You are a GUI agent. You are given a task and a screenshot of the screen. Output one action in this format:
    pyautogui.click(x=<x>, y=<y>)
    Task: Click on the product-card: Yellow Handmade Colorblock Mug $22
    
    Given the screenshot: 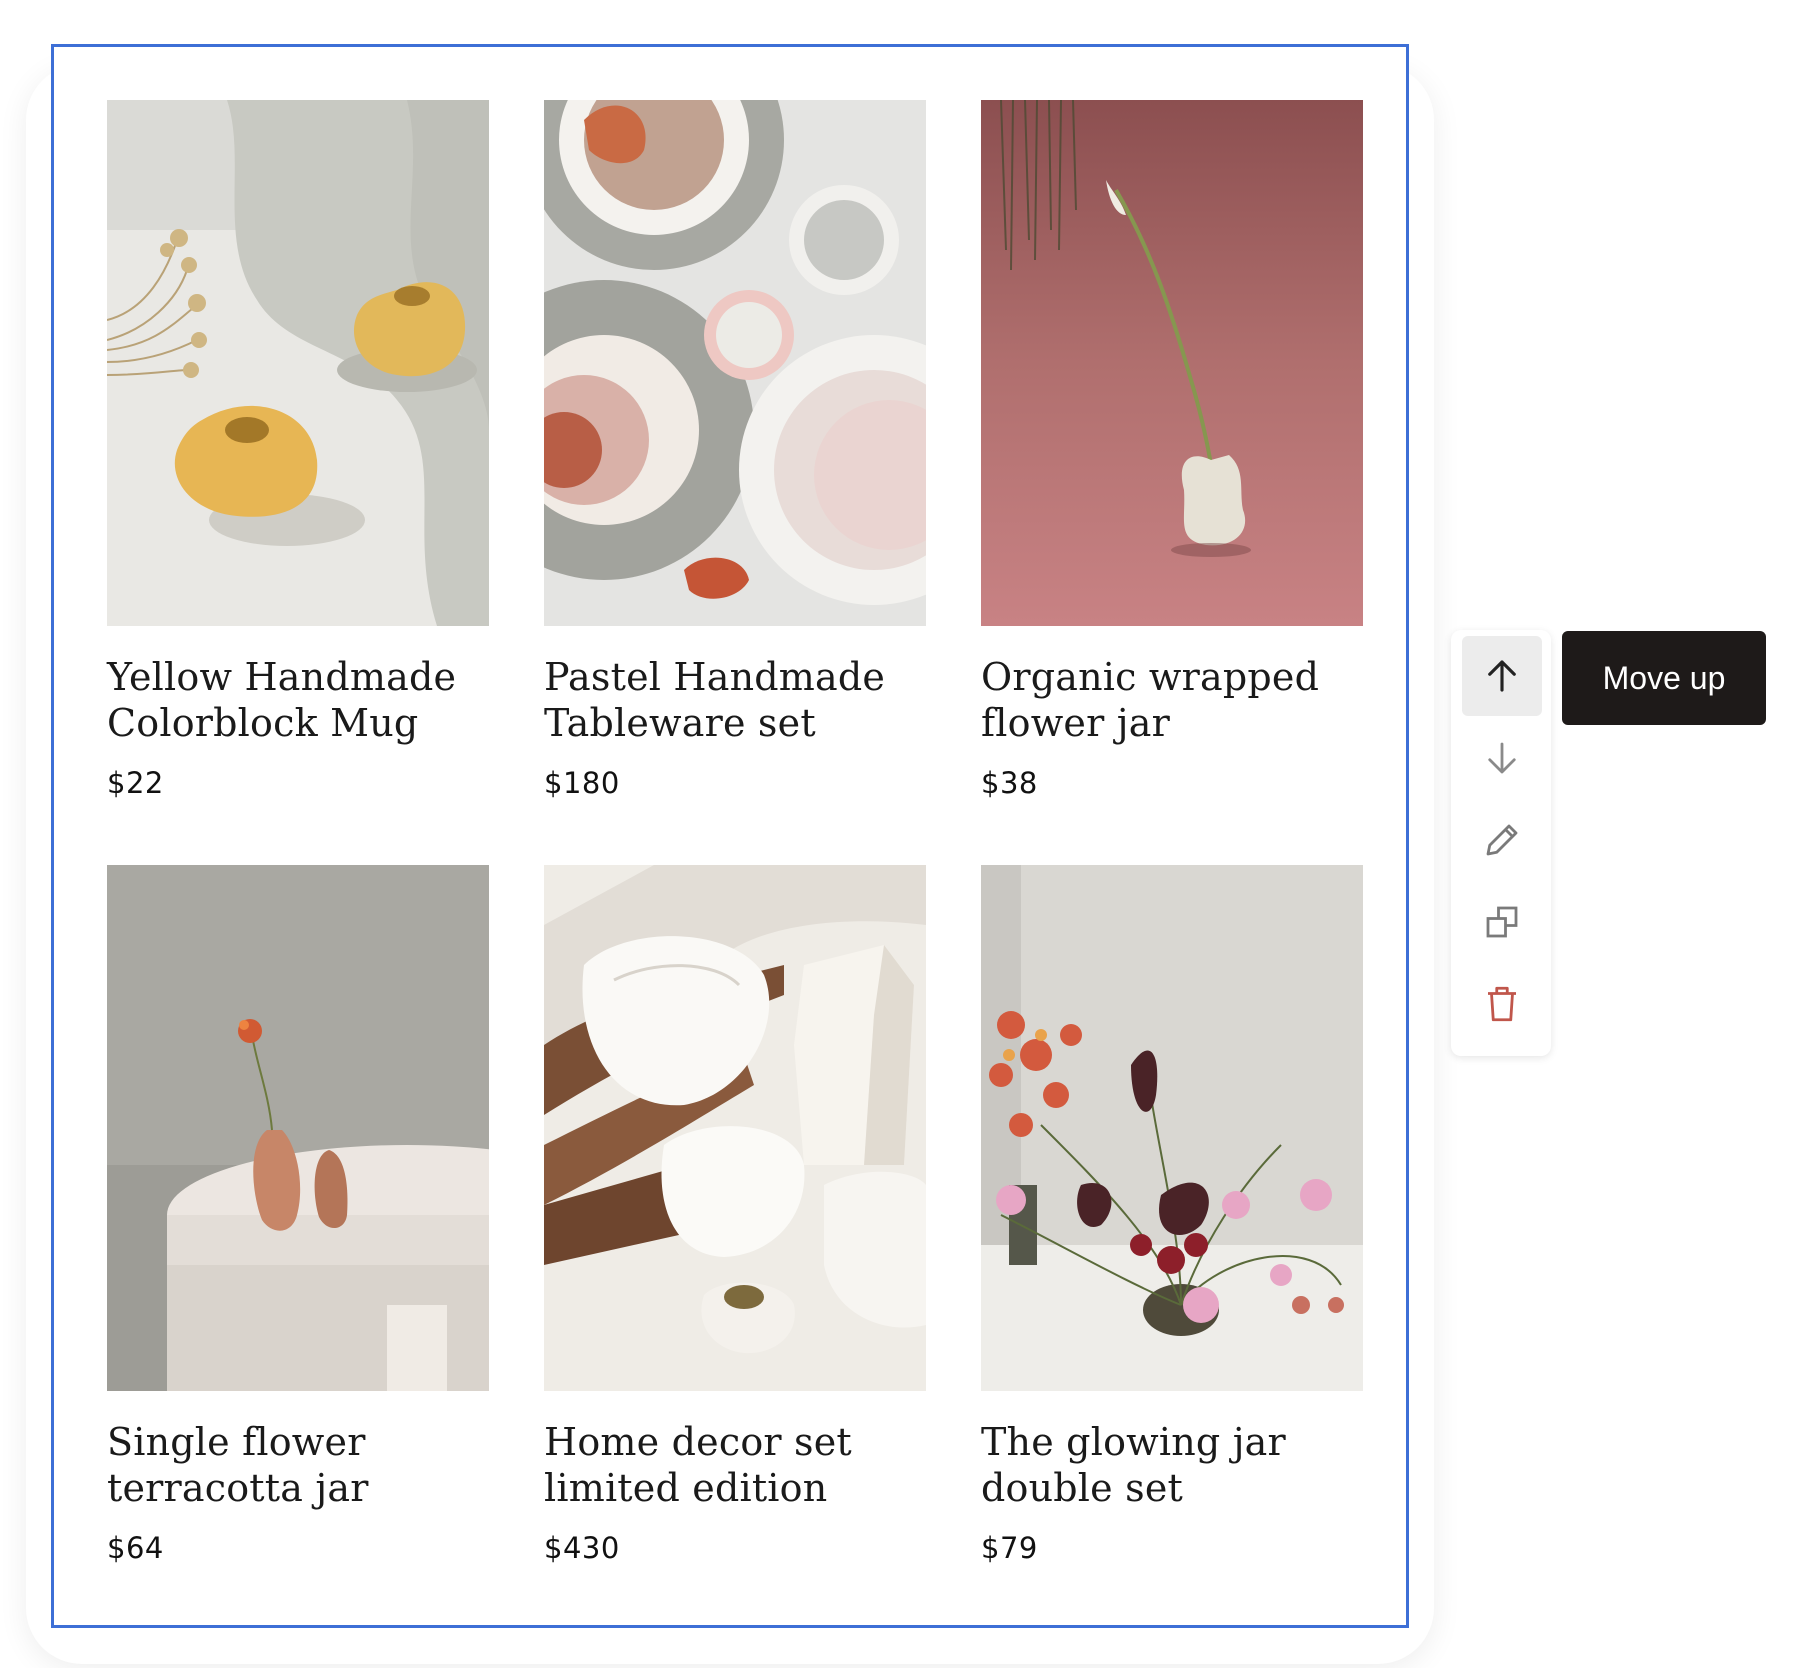 What is the action you would take?
    pyautogui.click(x=298, y=450)
    